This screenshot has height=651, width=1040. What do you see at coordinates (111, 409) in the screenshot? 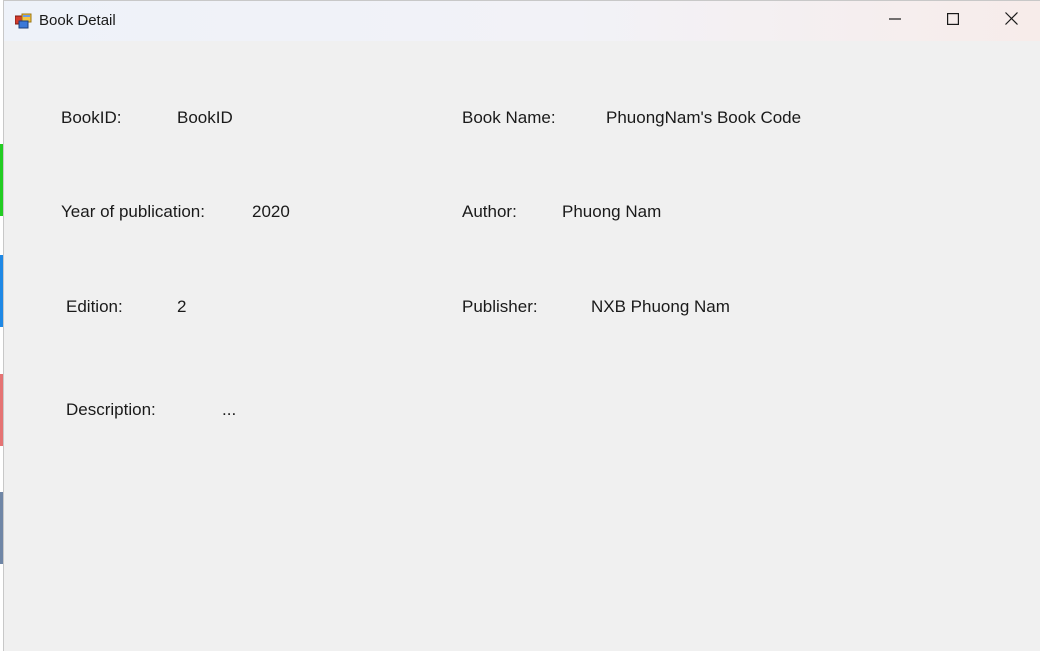
I see `description-label: Description:` at bounding box center [111, 409].